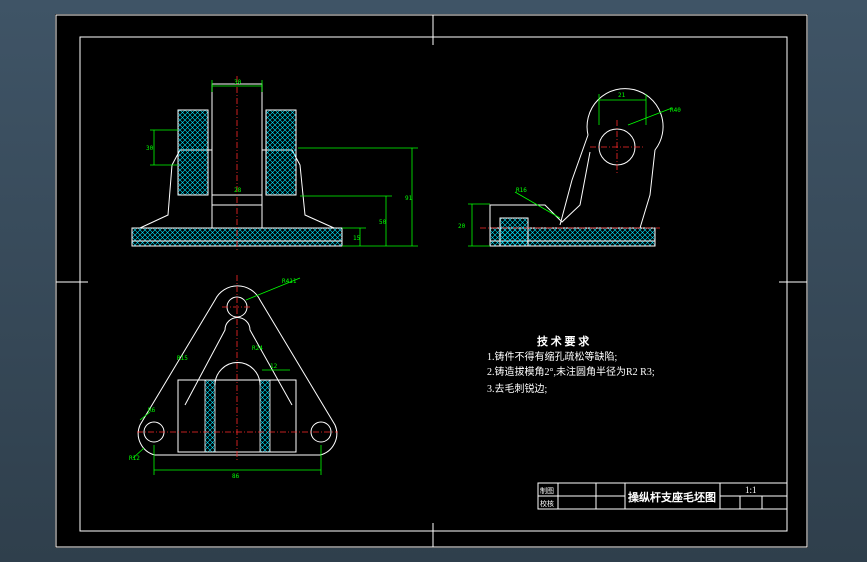 The height and width of the screenshot is (562, 867). I want to click on dim-front-bore: 28, so click(238, 190).